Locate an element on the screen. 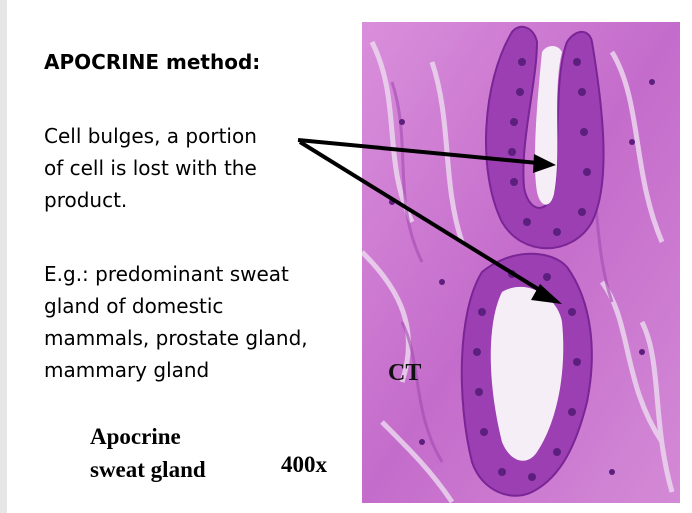 The width and height of the screenshot is (692, 513). annotation-arrows is located at coordinates (429, 221).